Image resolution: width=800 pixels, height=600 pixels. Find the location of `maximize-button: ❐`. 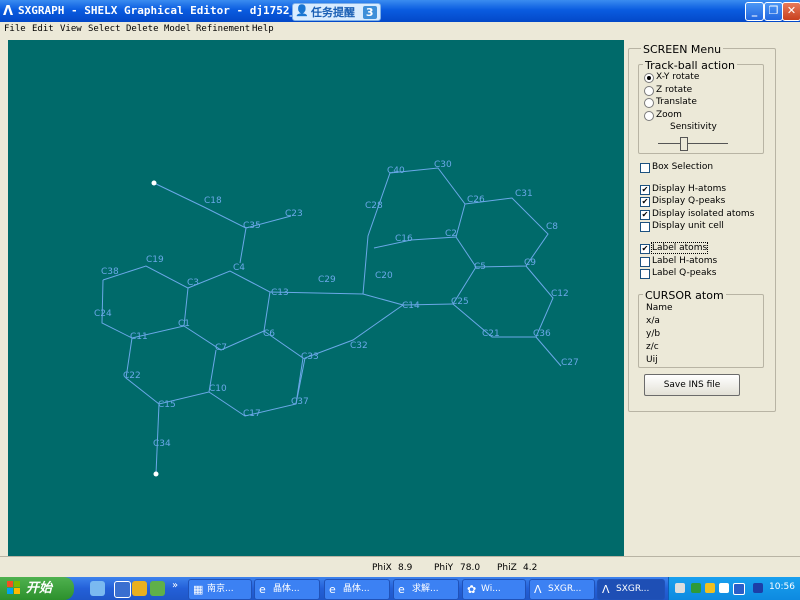

maximize-button: ❐ is located at coordinates (773, 11).